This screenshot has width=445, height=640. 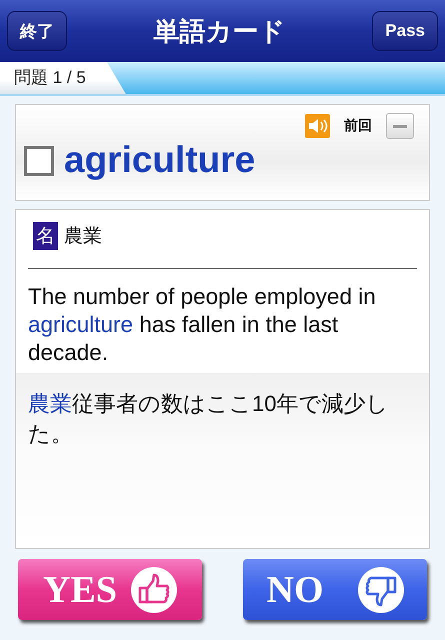 I want to click on example-sentence: The number of people employed in agriculture has fallen in the last decade., so click(x=202, y=325).